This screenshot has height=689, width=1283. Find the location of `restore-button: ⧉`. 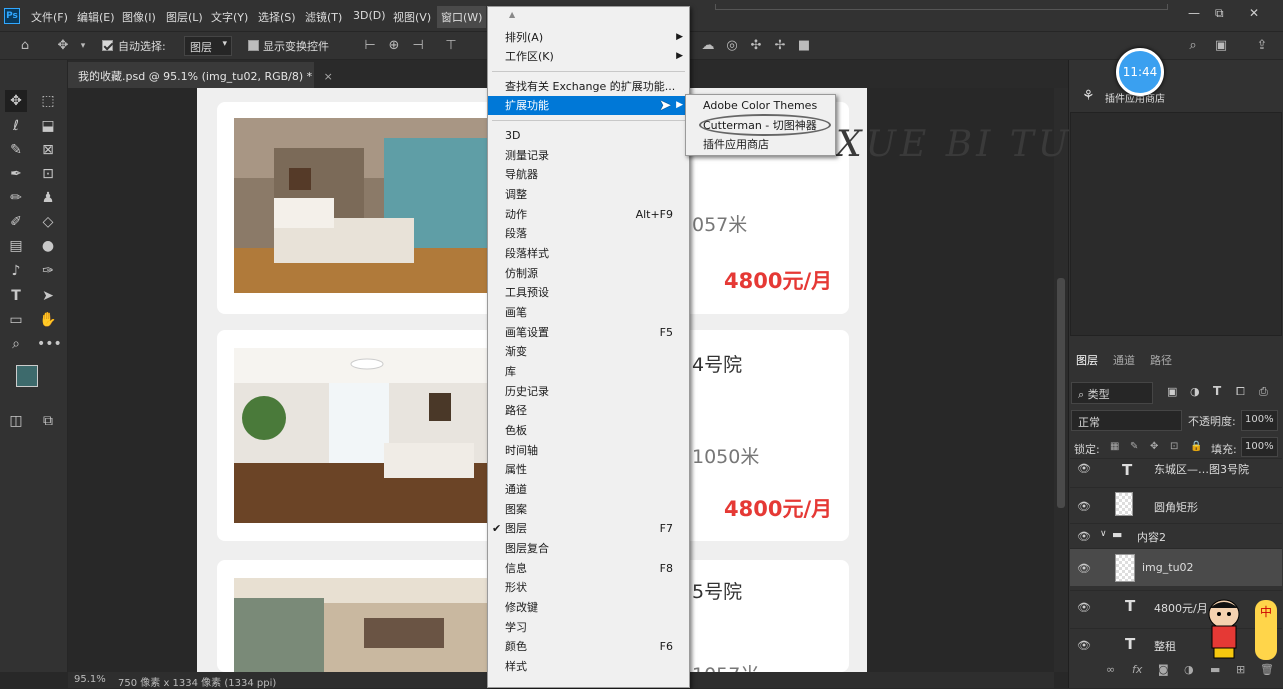

restore-button: ⧉ is located at coordinates (1219, 13).